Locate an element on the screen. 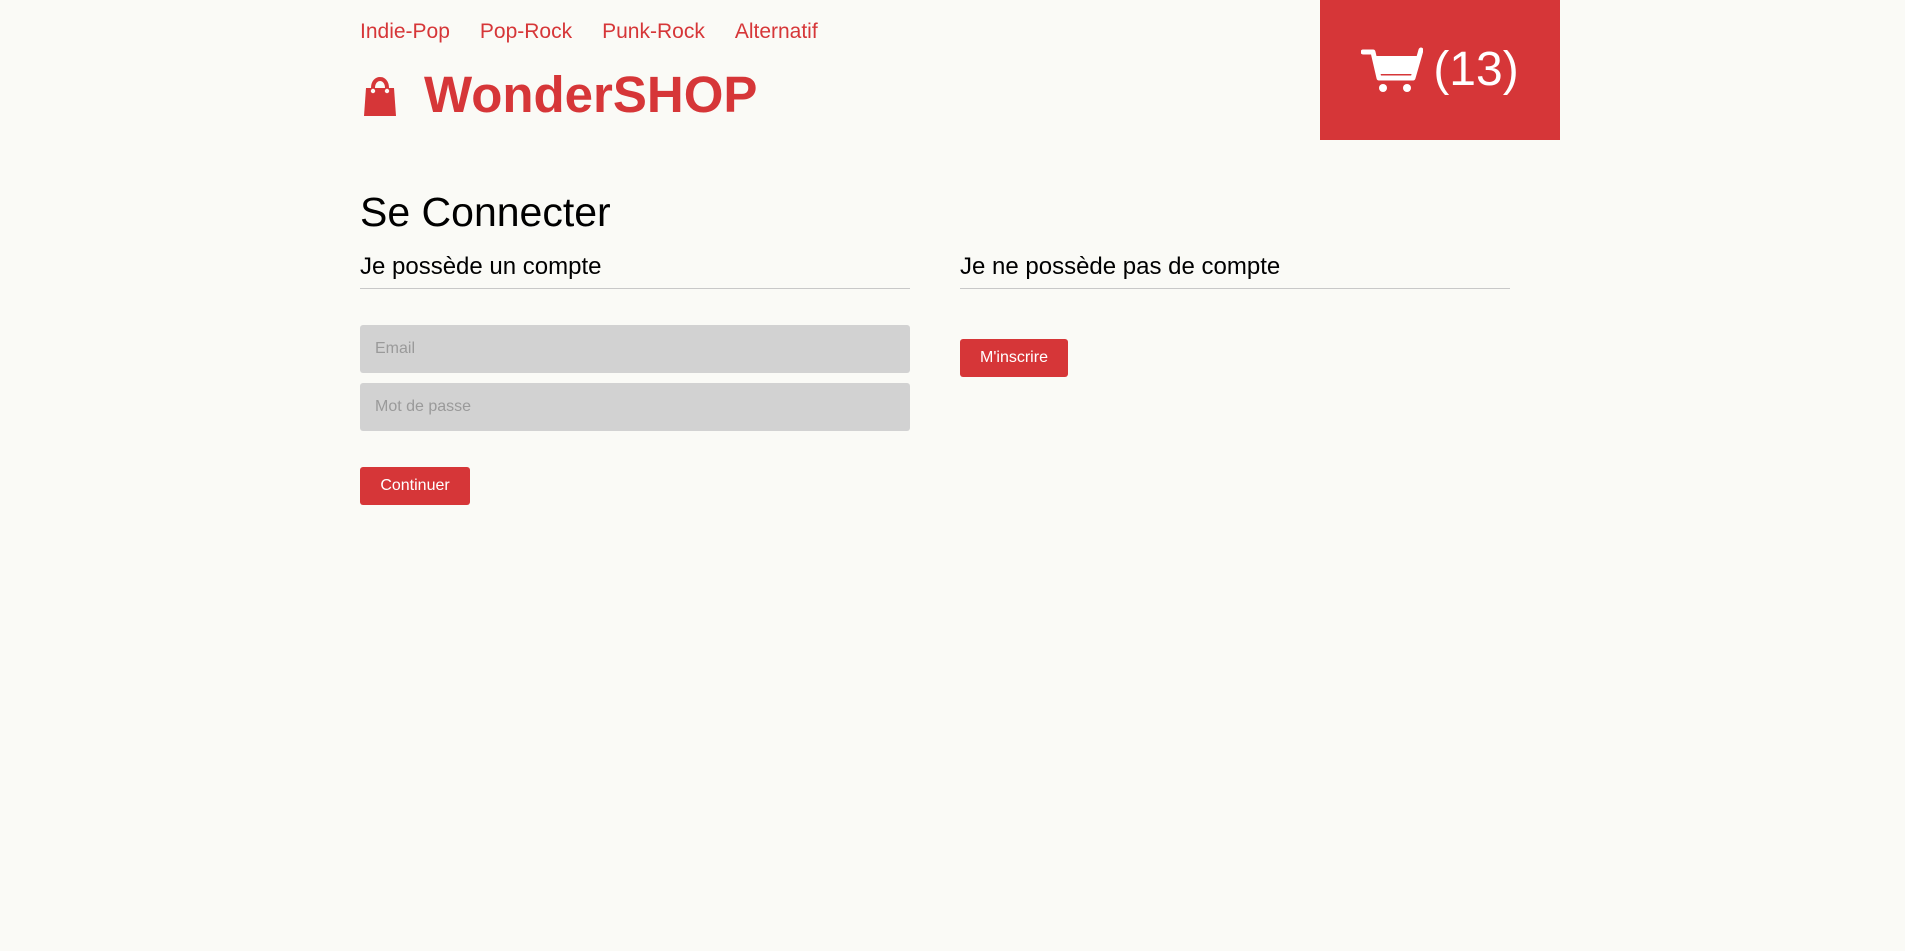  nav-link-indie-pop: Indie-Pop is located at coordinates (405, 32).